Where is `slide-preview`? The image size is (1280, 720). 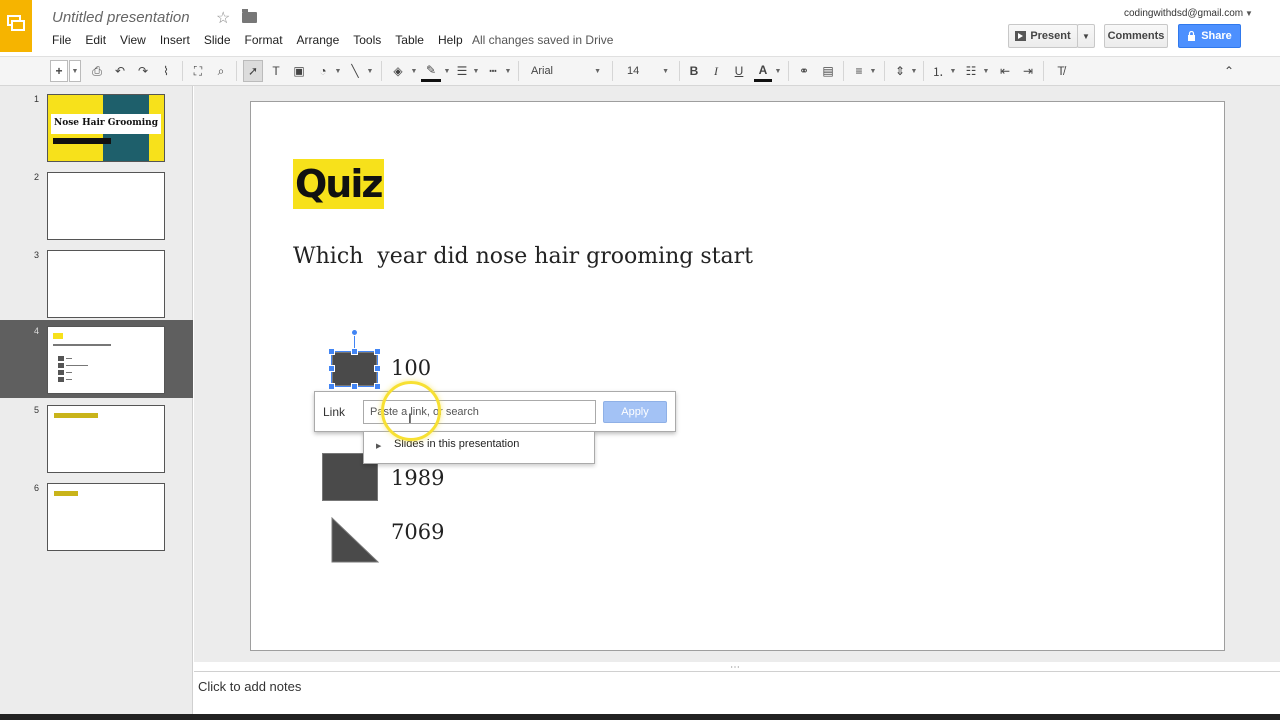
slide-preview is located at coordinates (106, 517).